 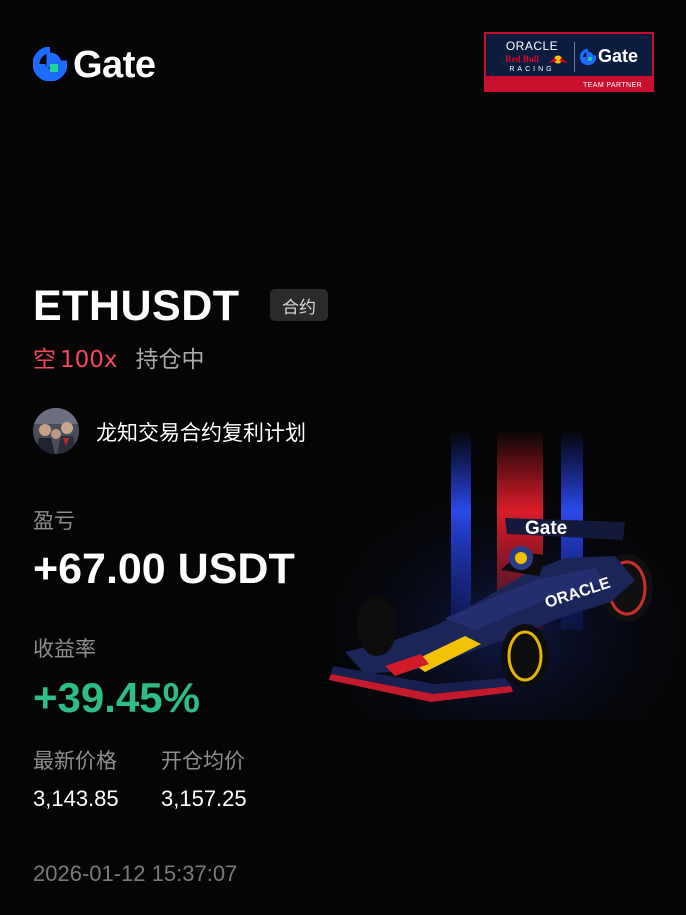 I want to click on contract-symbol: ETHUSDT, so click(x=136, y=306).